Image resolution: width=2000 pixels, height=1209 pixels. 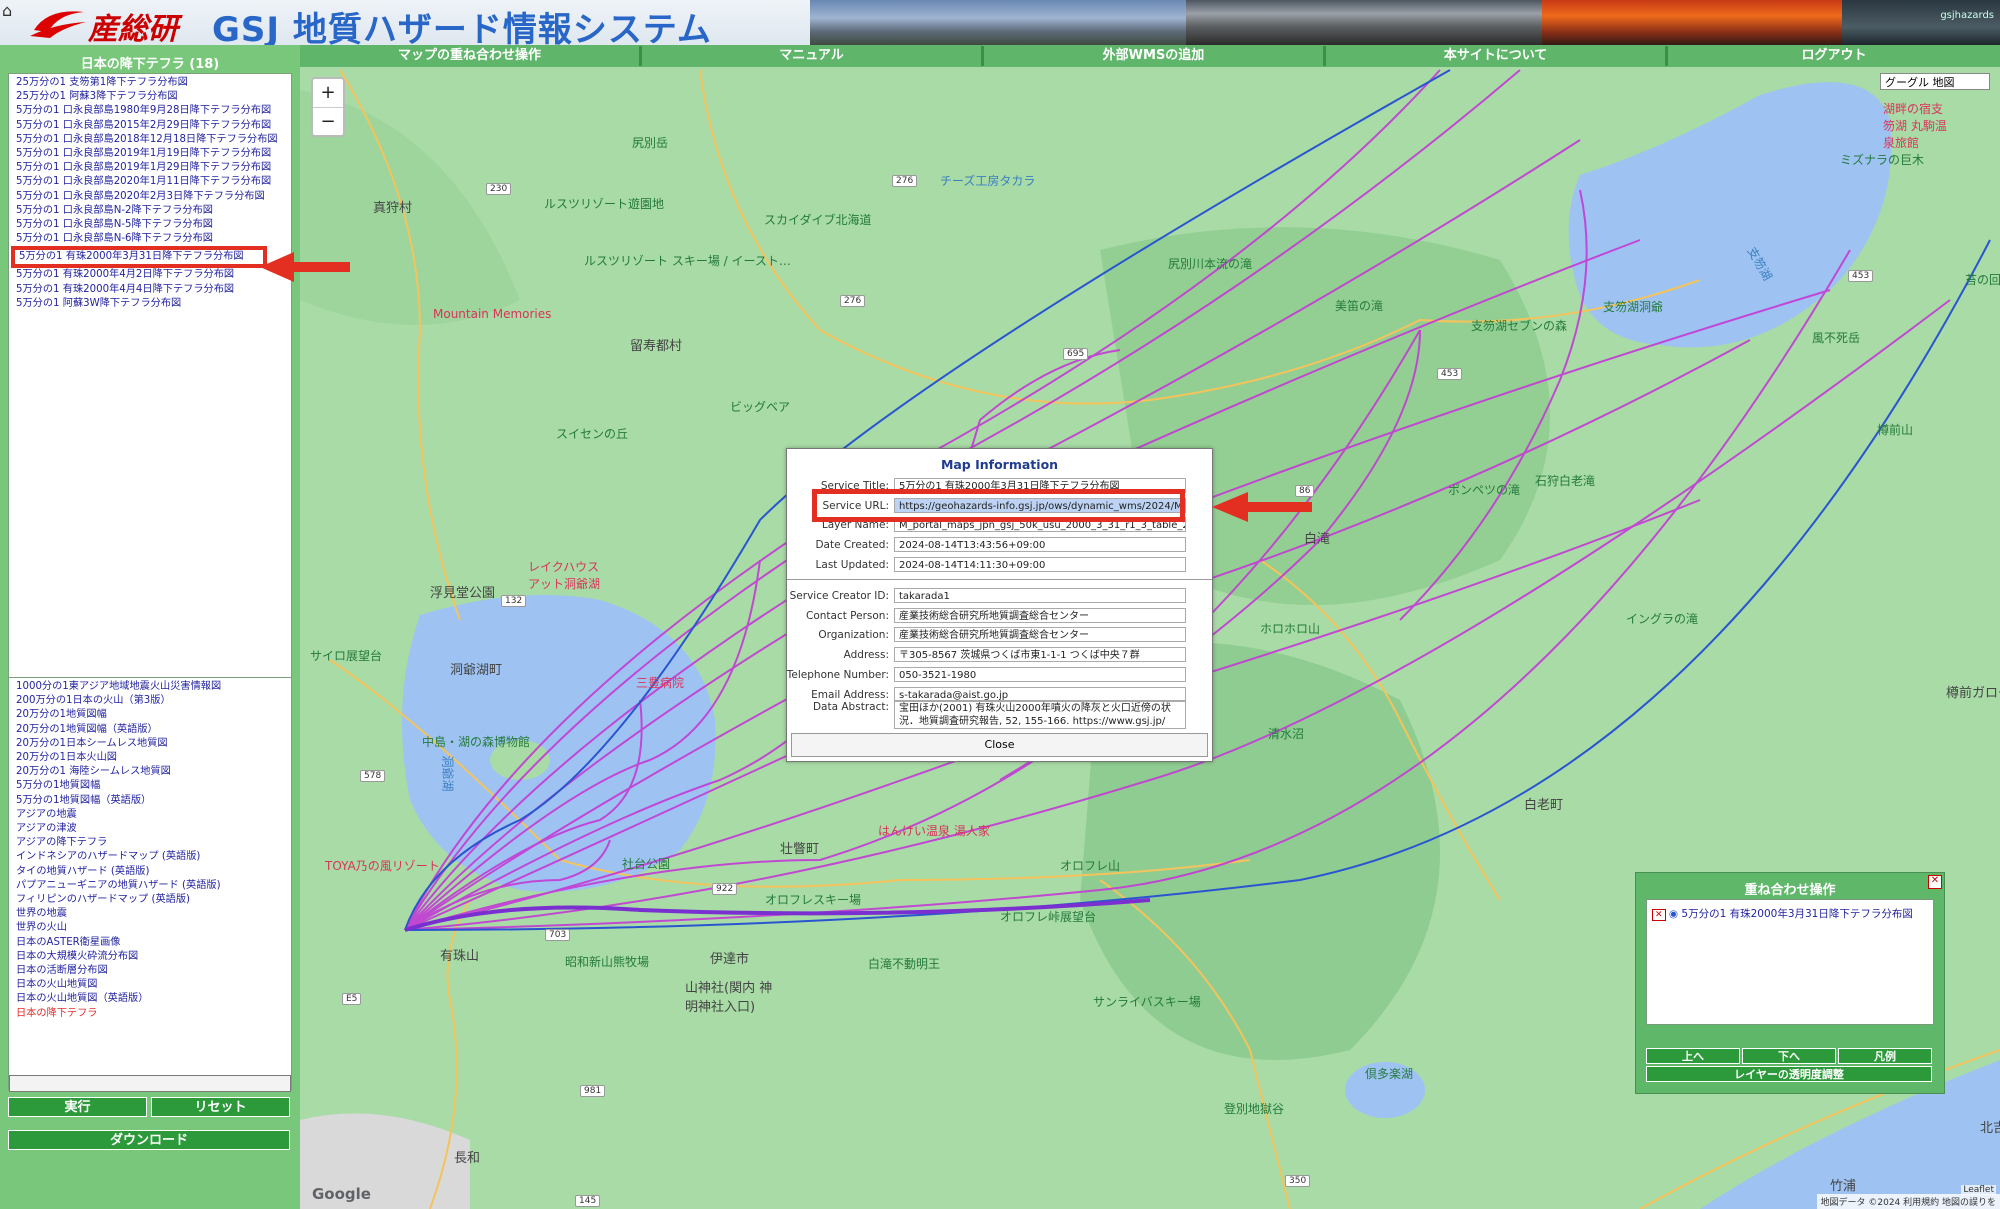 I want to click on move-up-button: 上へ, so click(x=1693, y=1056).